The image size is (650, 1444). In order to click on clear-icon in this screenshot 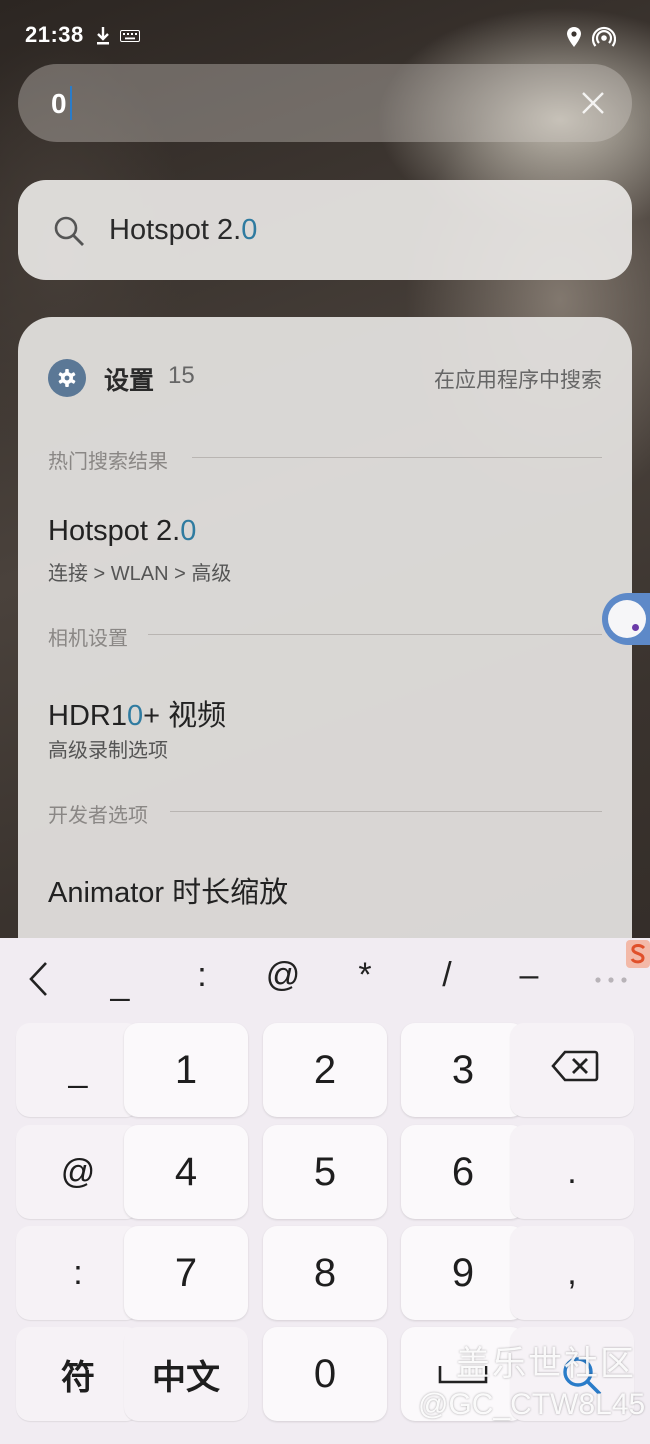, I will do `click(593, 103)`.